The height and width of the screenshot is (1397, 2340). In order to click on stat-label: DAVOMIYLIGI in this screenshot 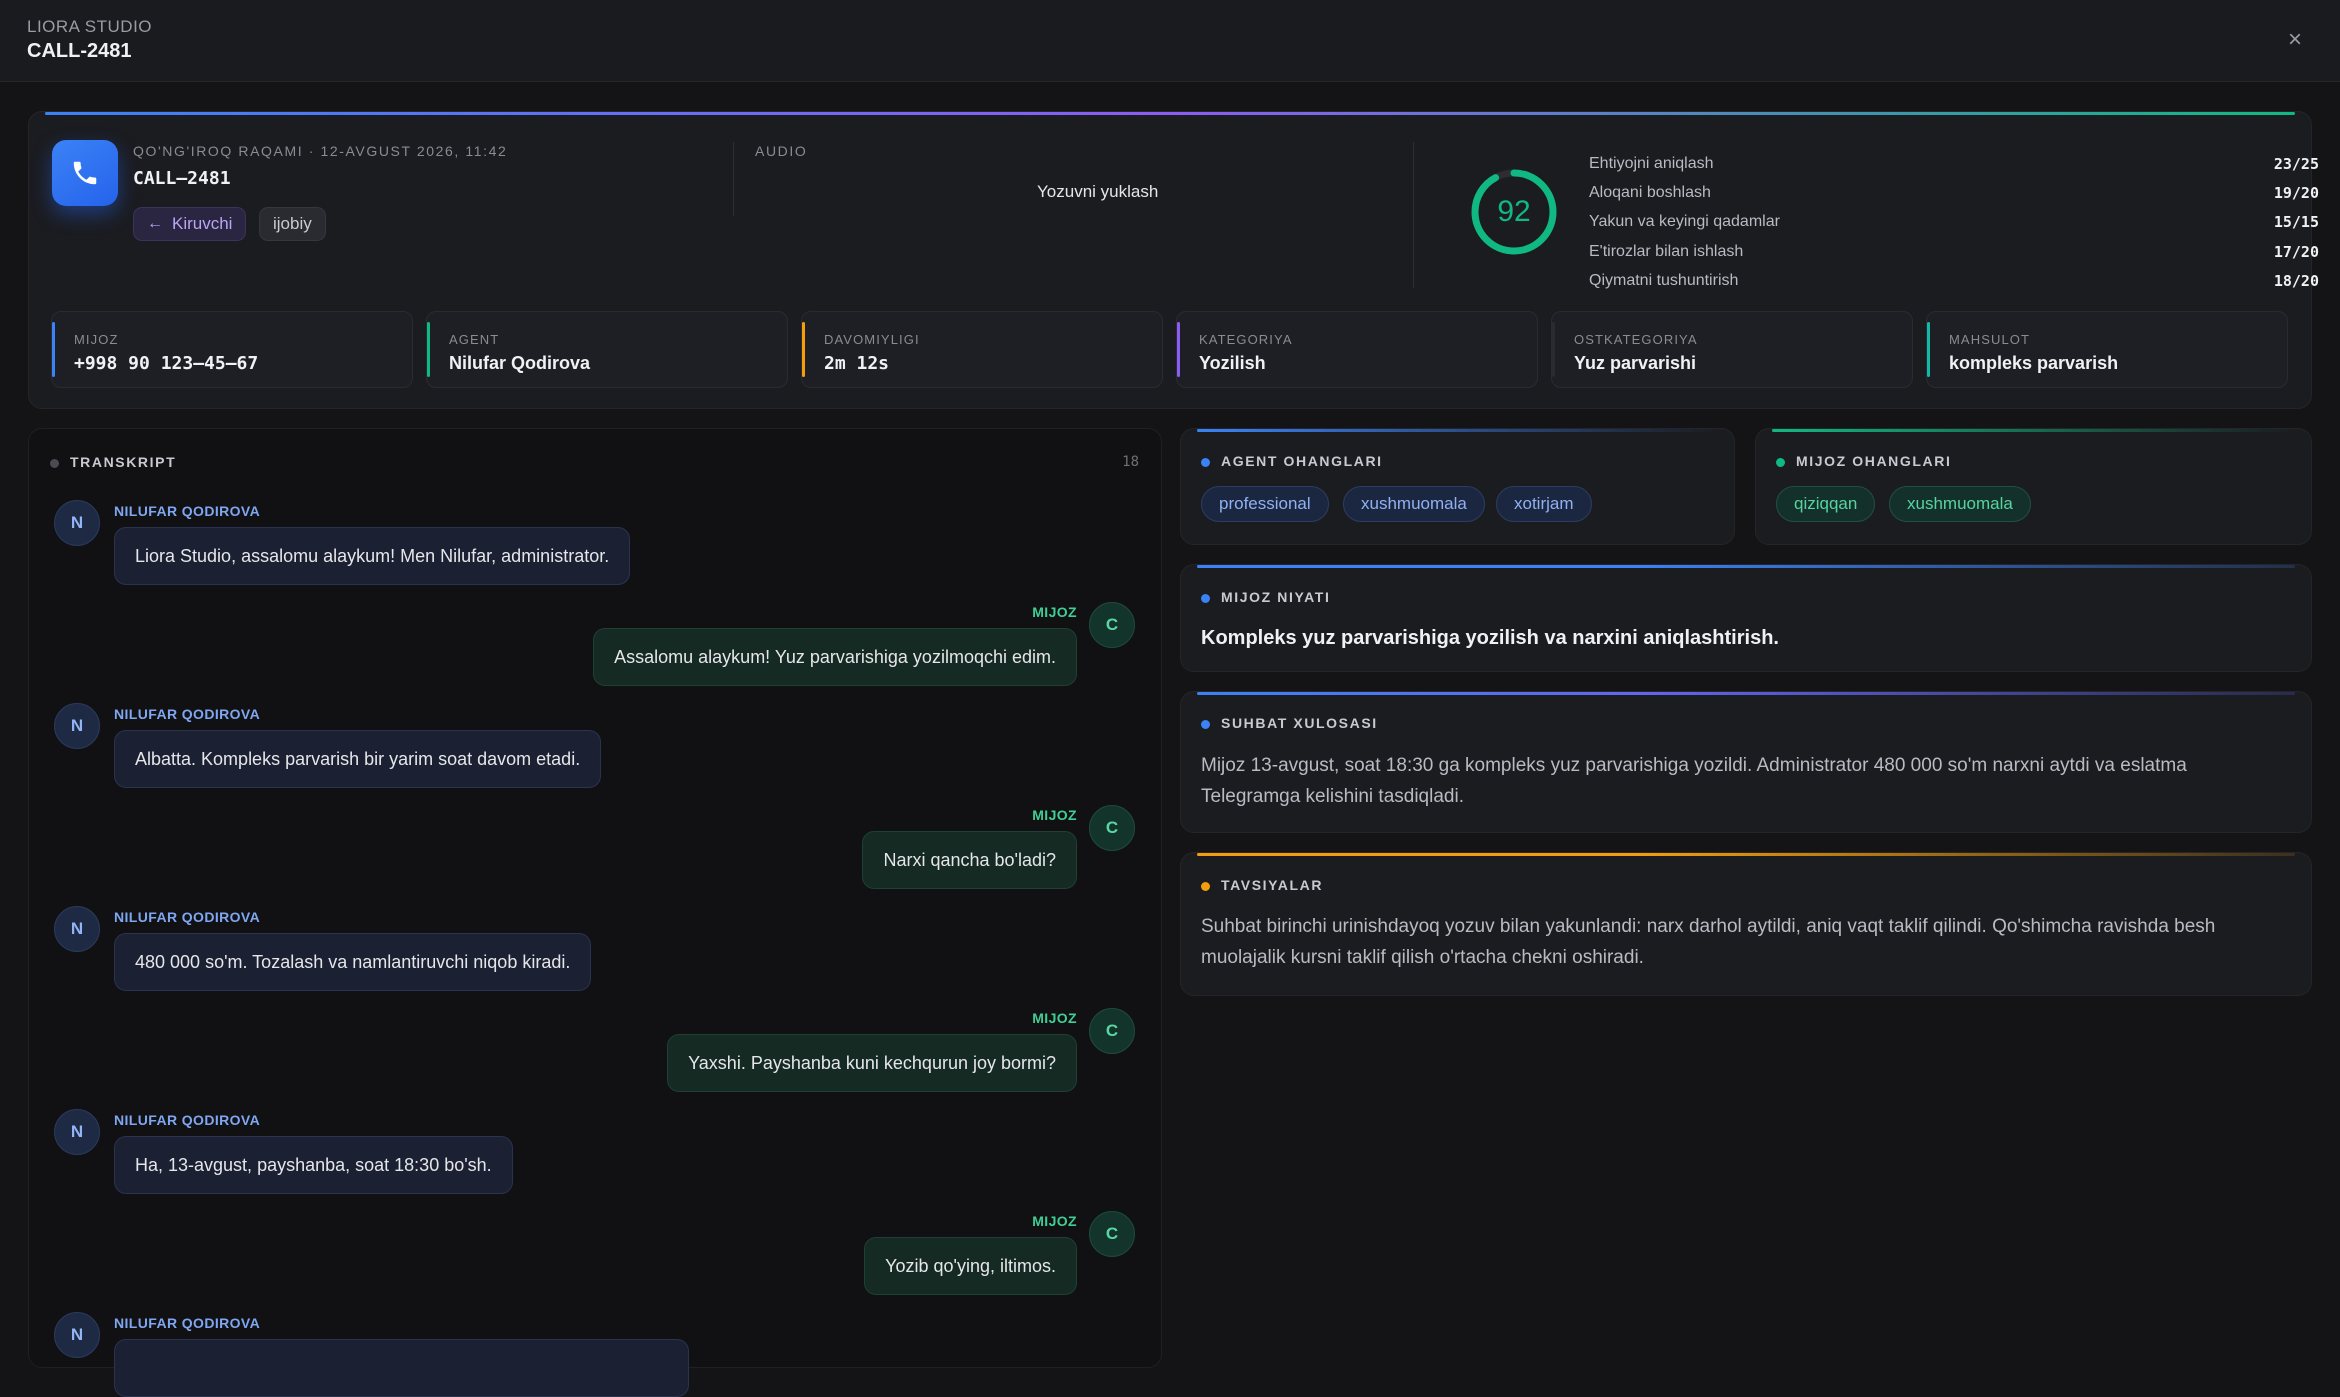, I will do `click(872, 339)`.